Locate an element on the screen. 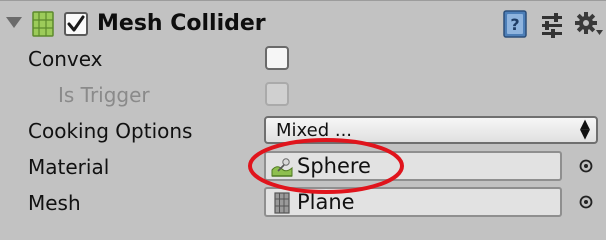  material-value: Sphere is located at coordinates (334, 166).